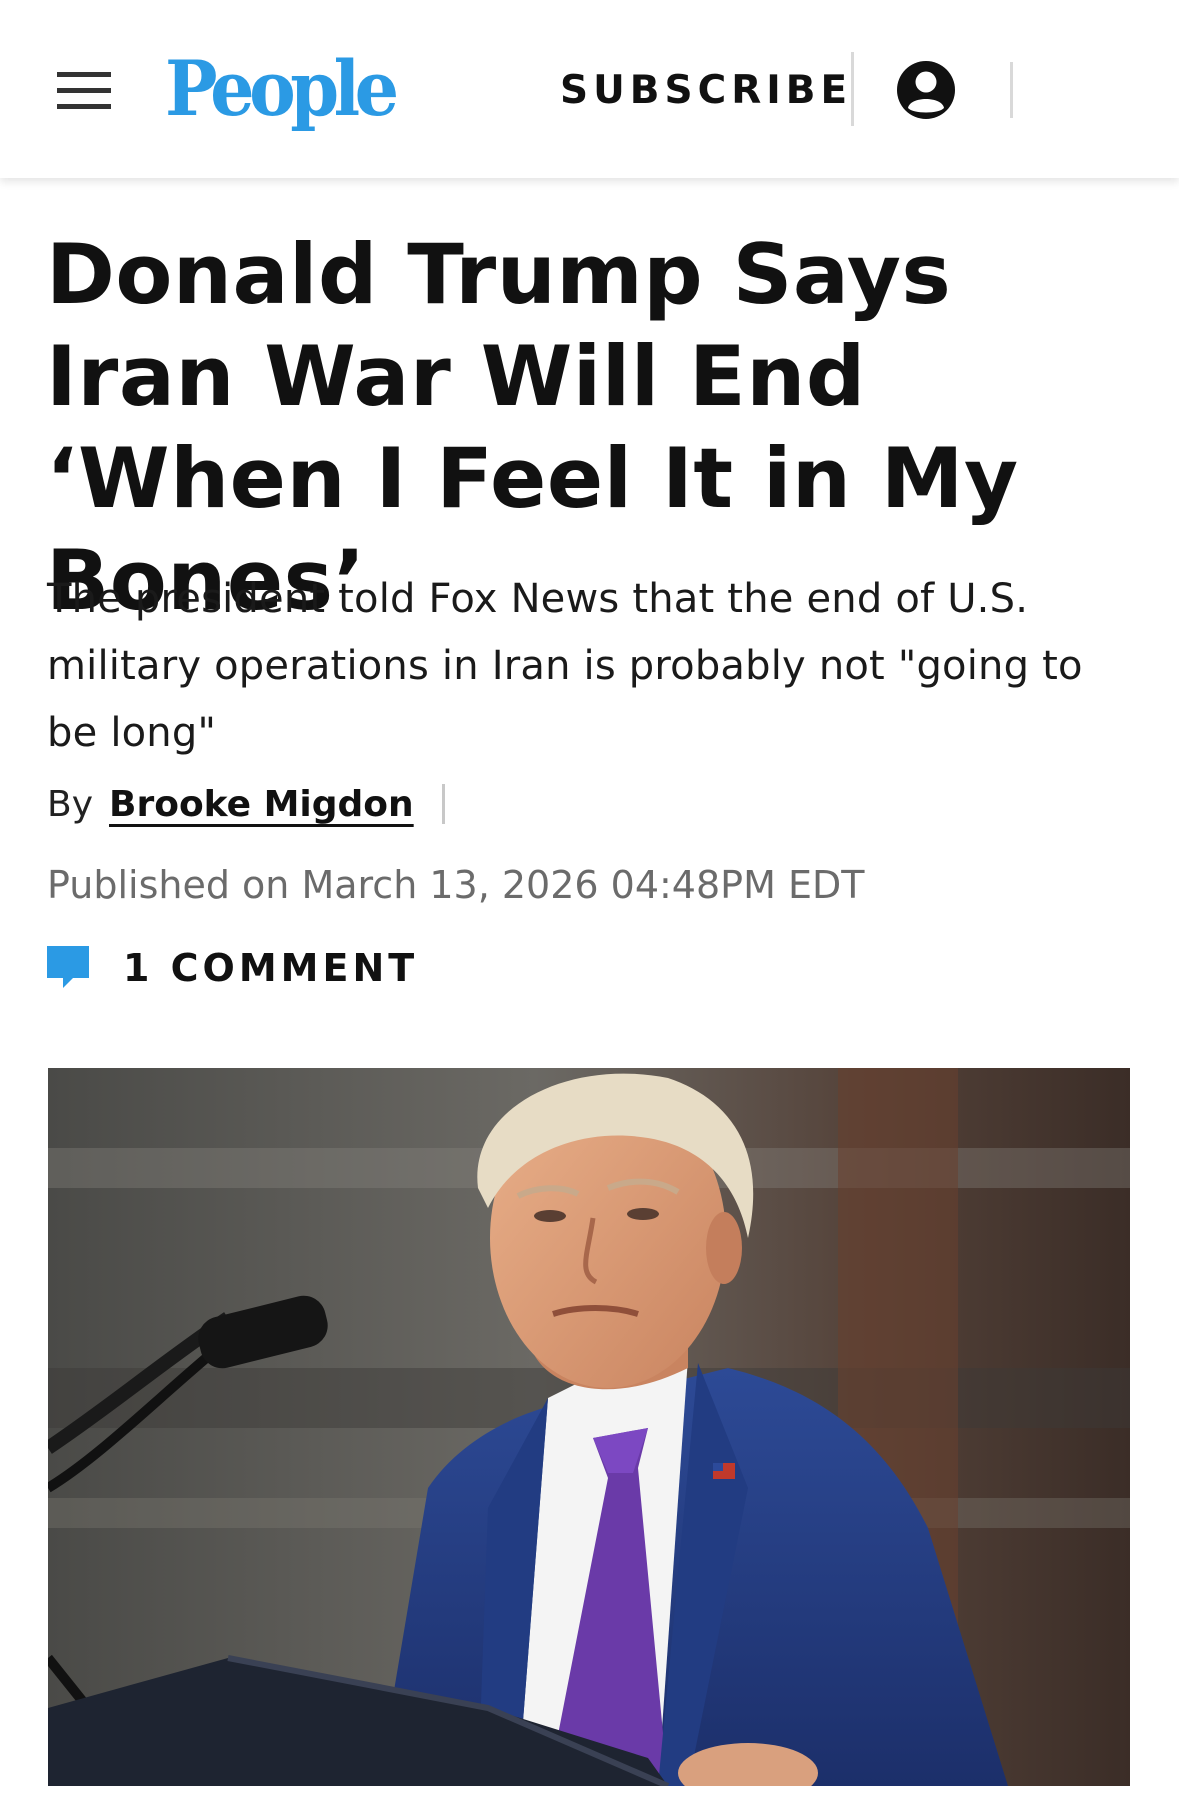 The height and width of the screenshot is (1794, 1179). I want to click on comment-bubble-icon, so click(69, 968).